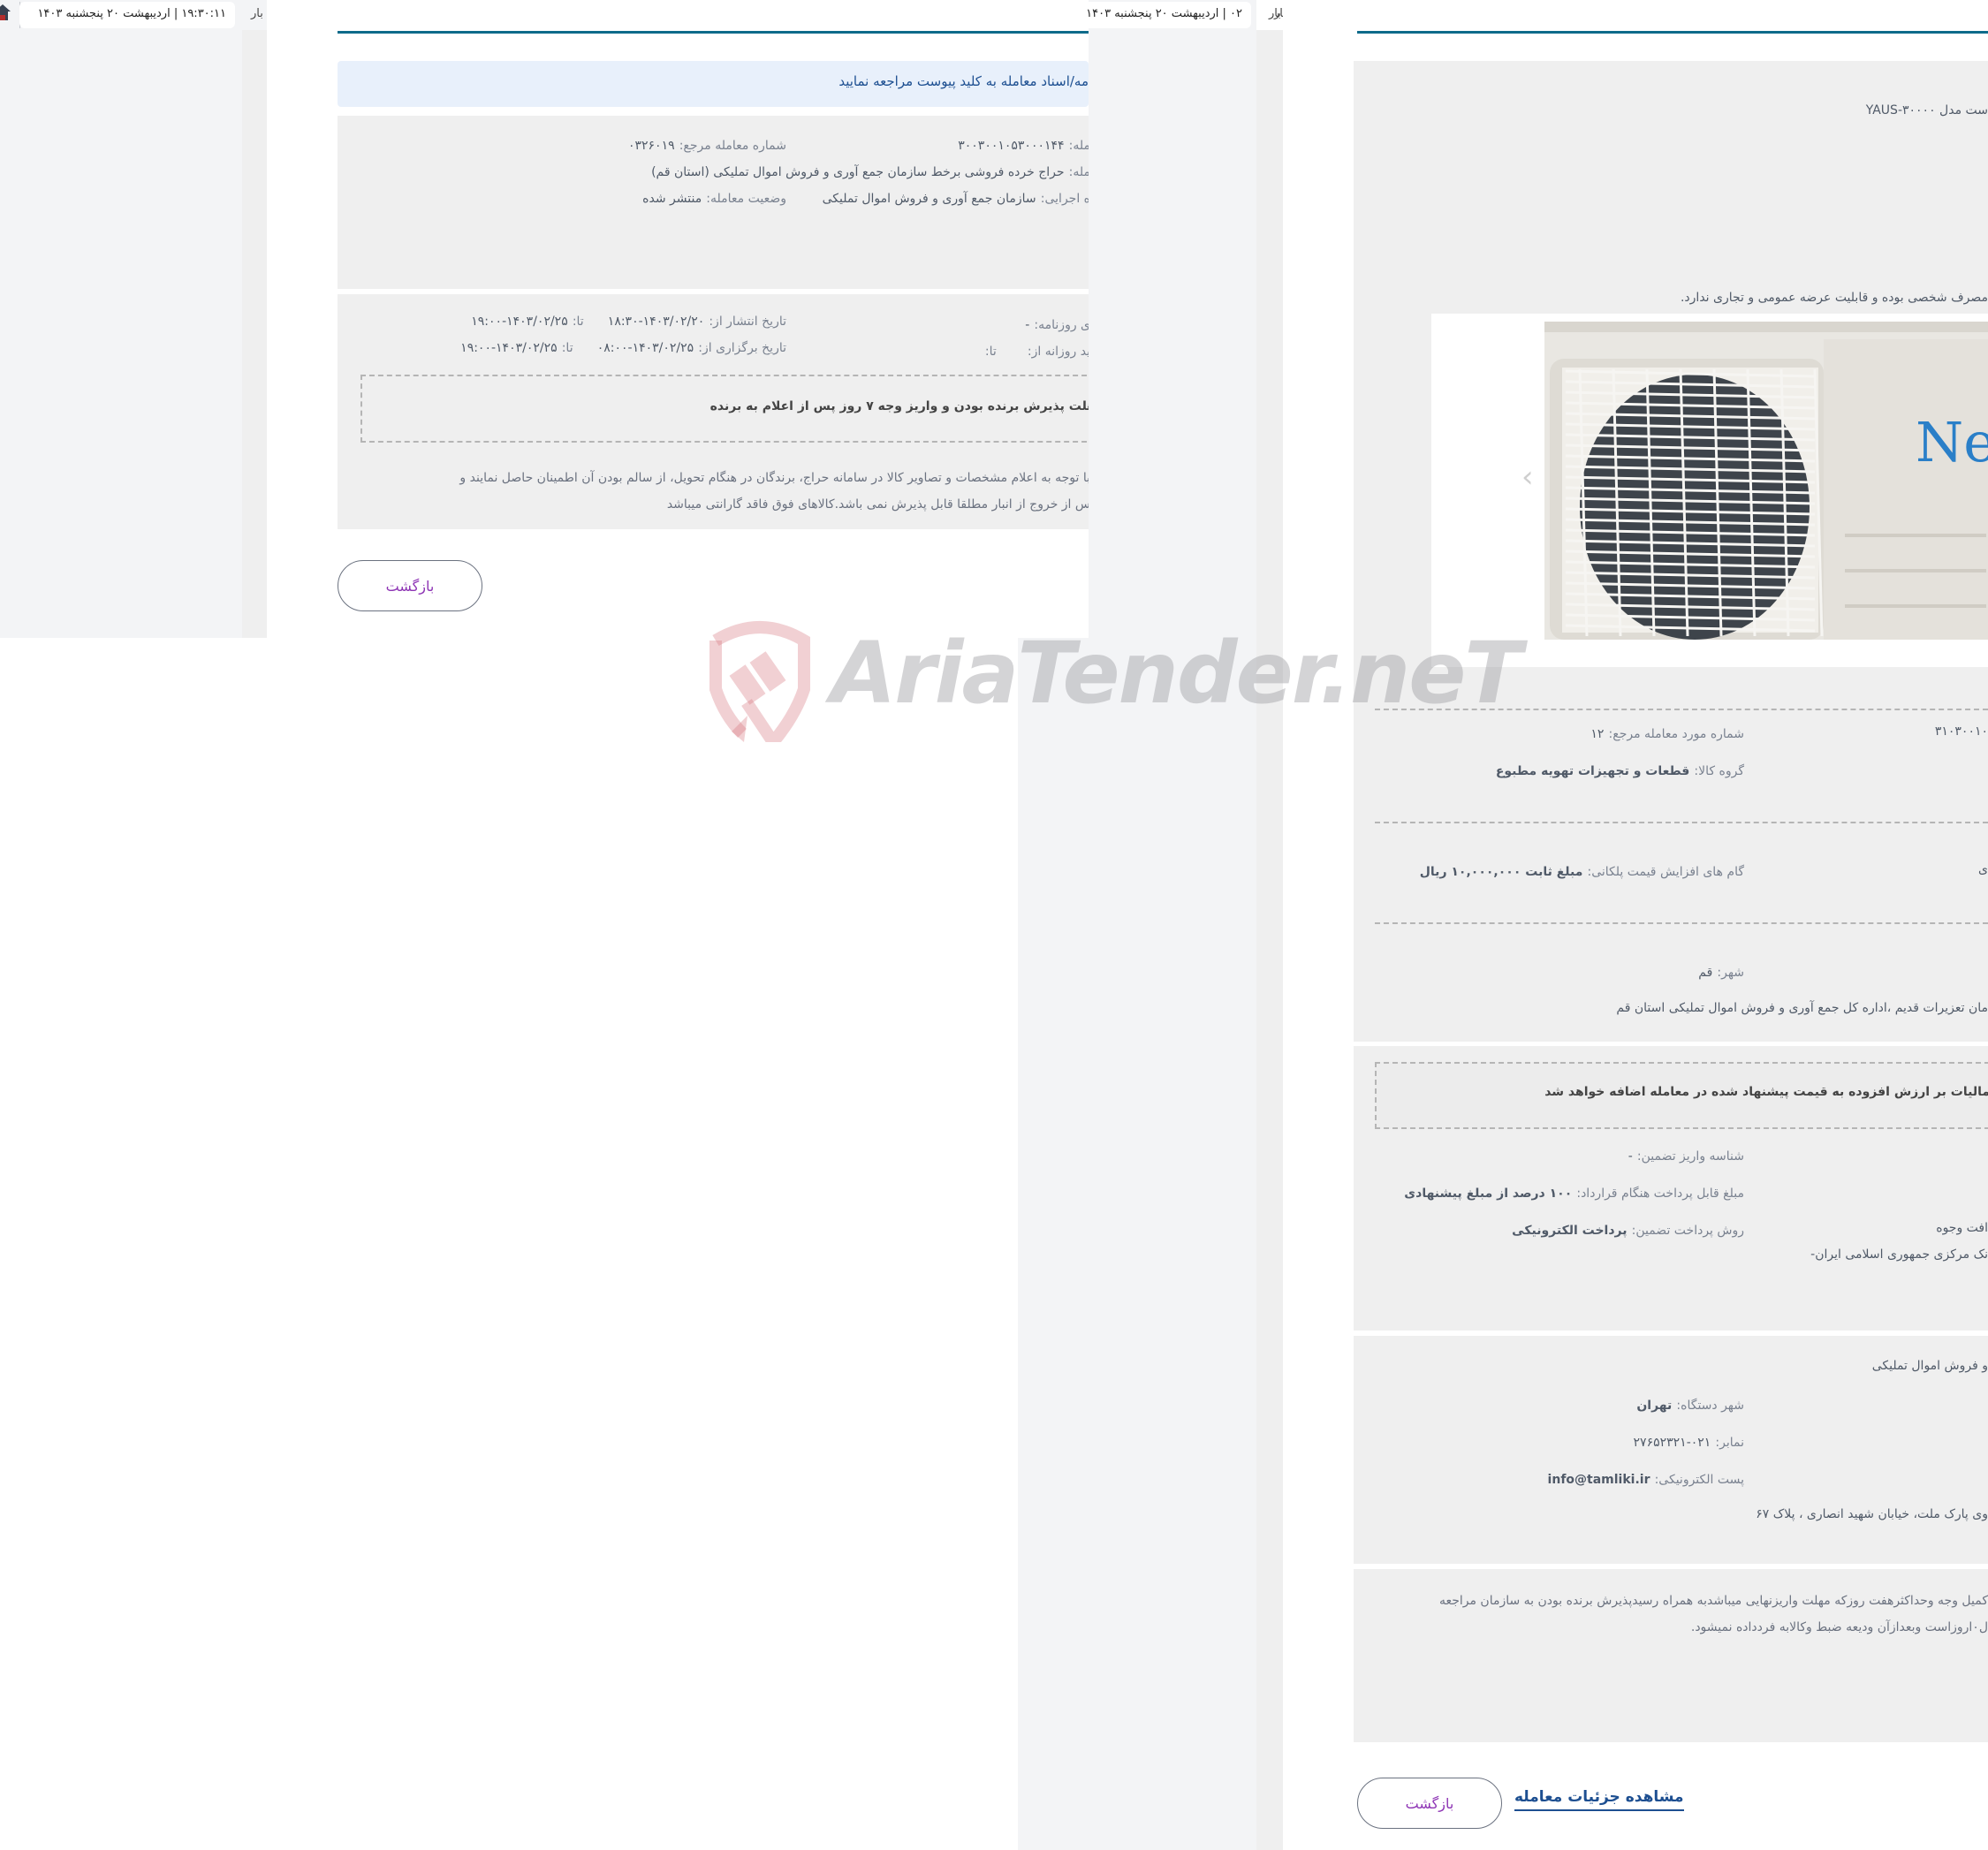 The image size is (1988, 1850). What do you see at coordinates (1687, 1231) in the screenshot?
I see `payment-method-label: روش پرداخت تضمین:` at bounding box center [1687, 1231].